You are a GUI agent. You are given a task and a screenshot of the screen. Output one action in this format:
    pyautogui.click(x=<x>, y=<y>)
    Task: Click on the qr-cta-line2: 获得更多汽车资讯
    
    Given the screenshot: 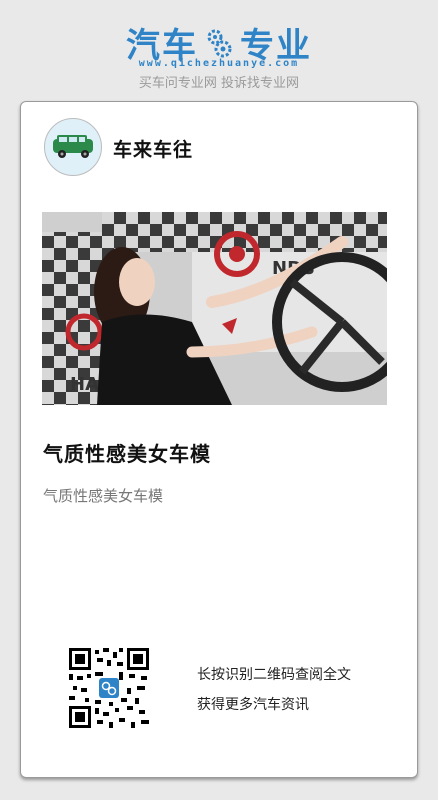 What is the action you would take?
    pyautogui.click(x=253, y=705)
    